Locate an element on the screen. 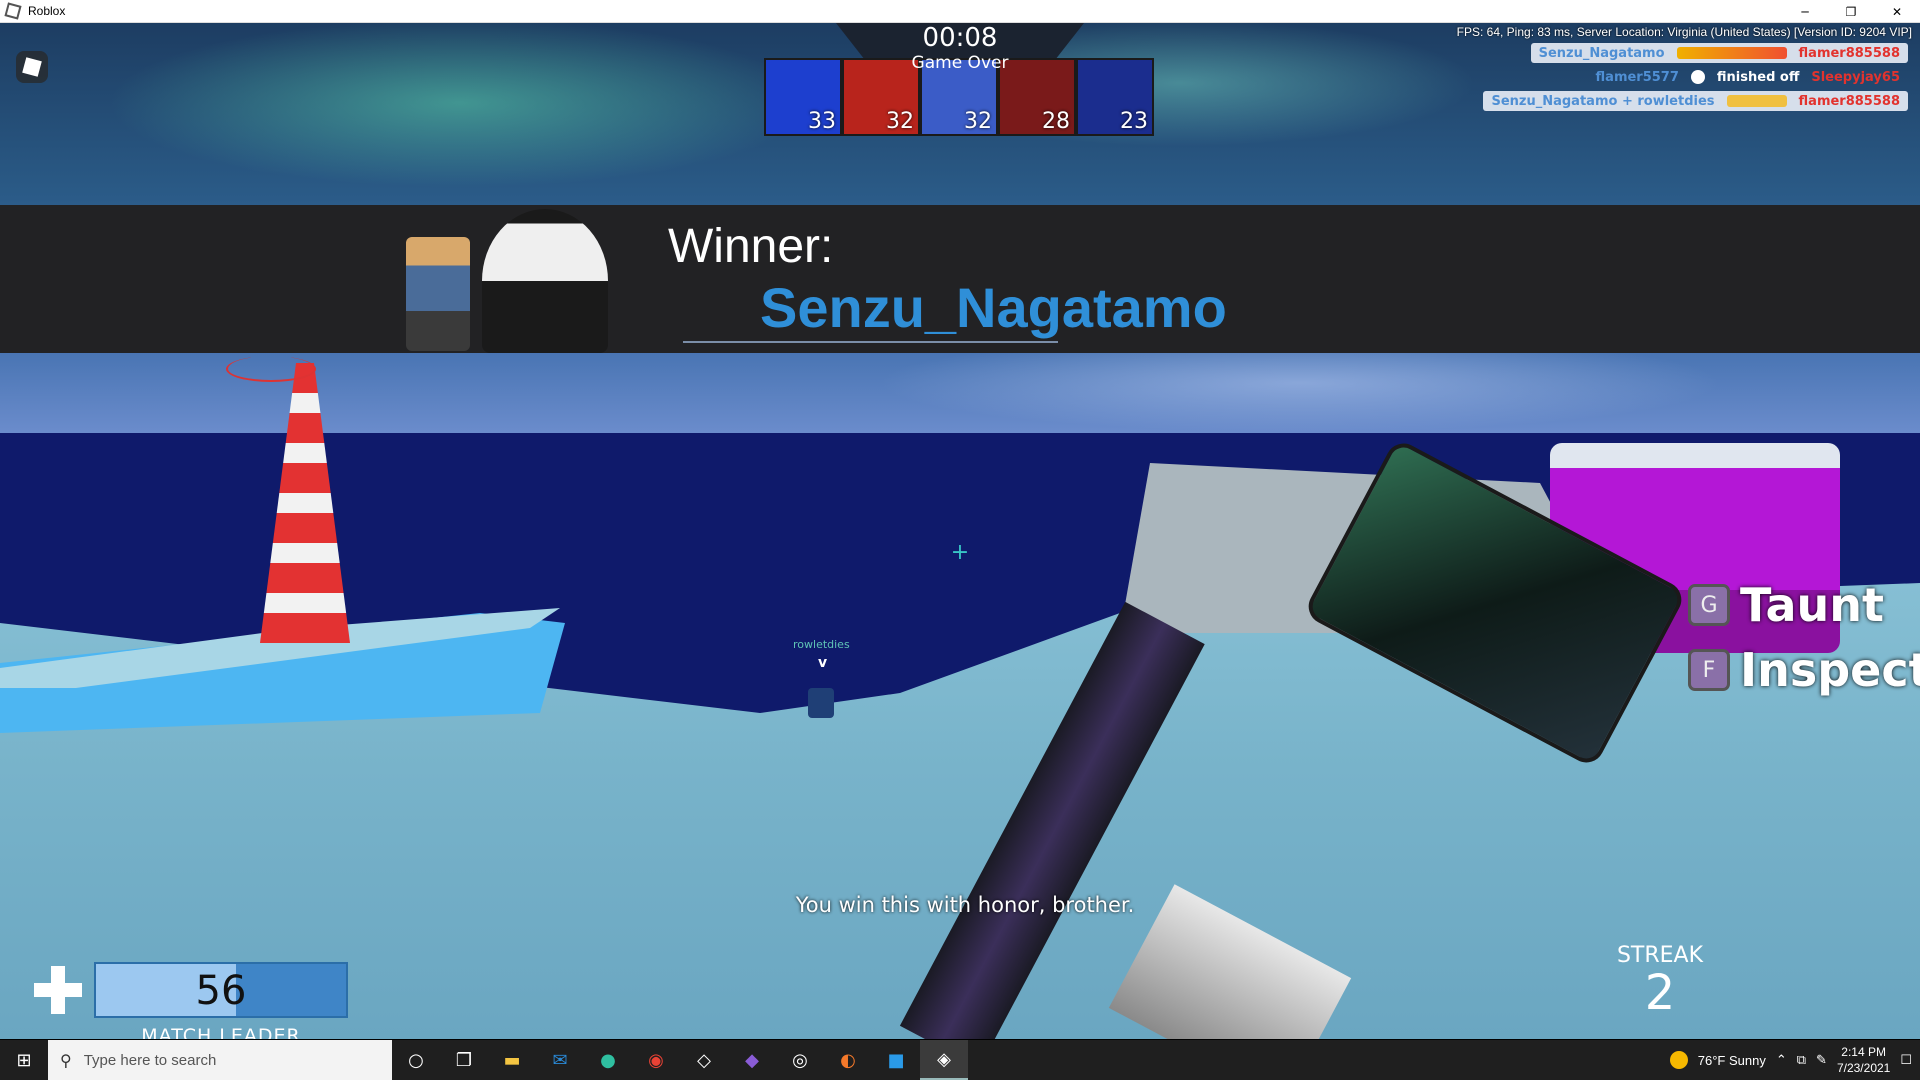 This screenshot has height=1080, width=1920. network-icon: ⧉ is located at coordinates (1801, 1060).